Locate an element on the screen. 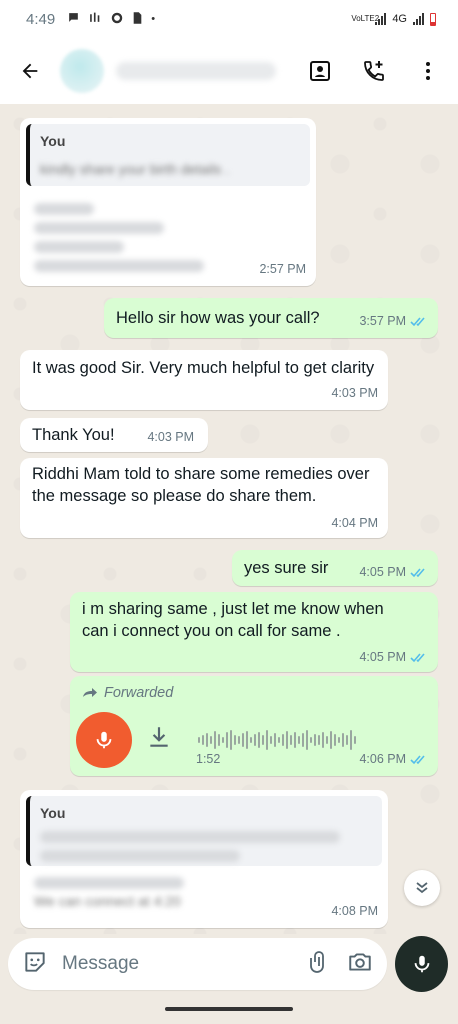 The image size is (458, 1024). chat-header is located at coordinates (229, 71).